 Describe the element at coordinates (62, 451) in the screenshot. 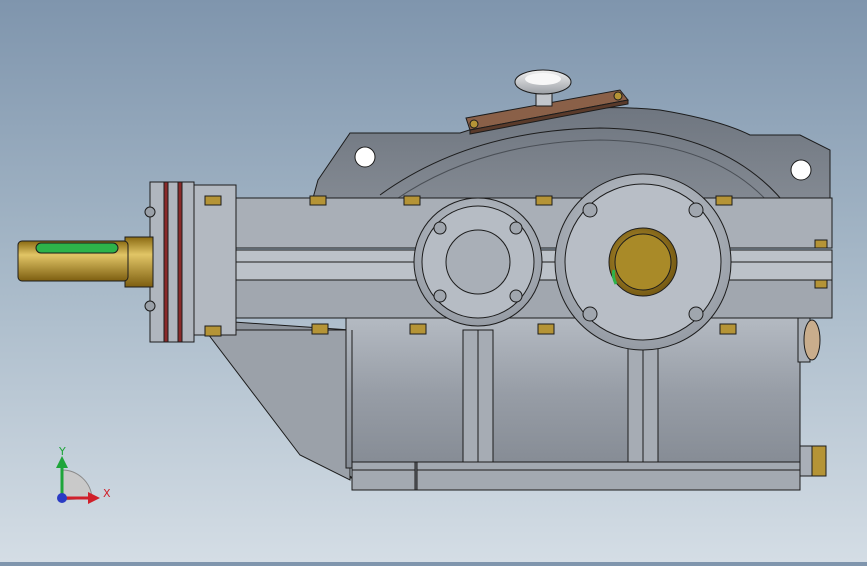

I see `triad-y-label: Y` at that location.